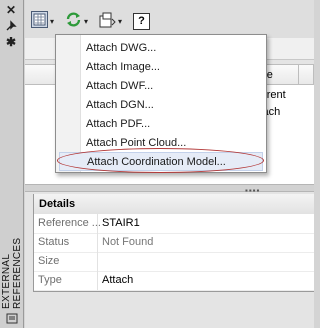 The width and height of the screenshot is (320, 328). What do you see at coordinates (11, 10) in the screenshot?
I see `close-icon: ✕` at bounding box center [11, 10].